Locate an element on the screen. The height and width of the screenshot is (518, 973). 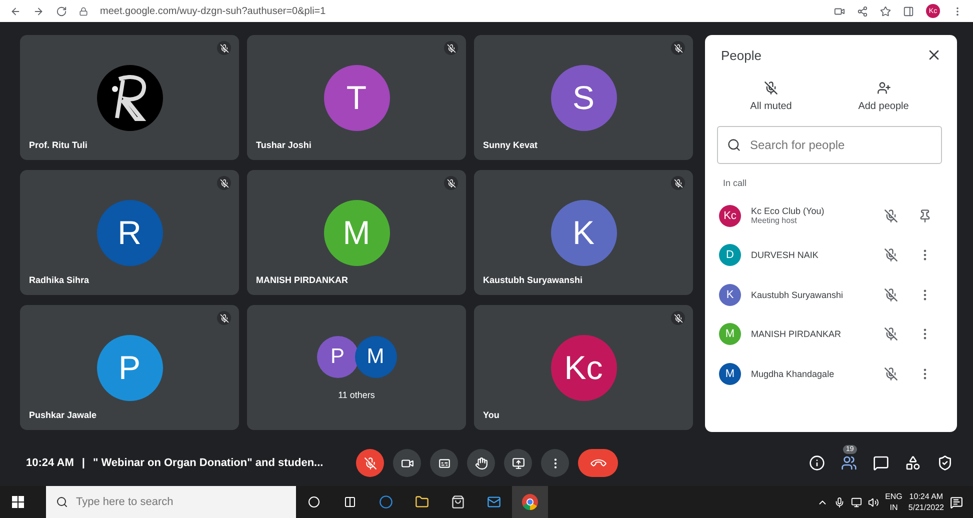
participant-name: Tushar Joshi is located at coordinates (284, 145).